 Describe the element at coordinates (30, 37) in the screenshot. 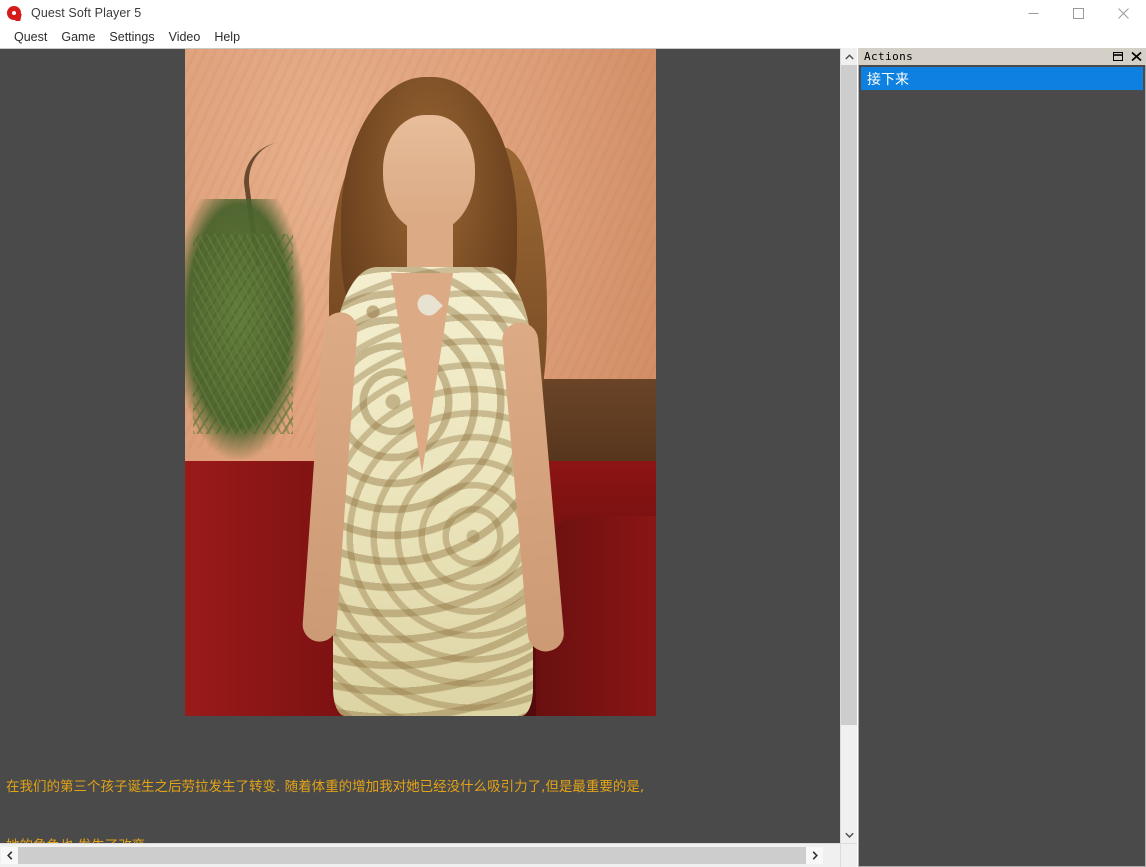

I see `menu-item-quest: Quest` at that location.